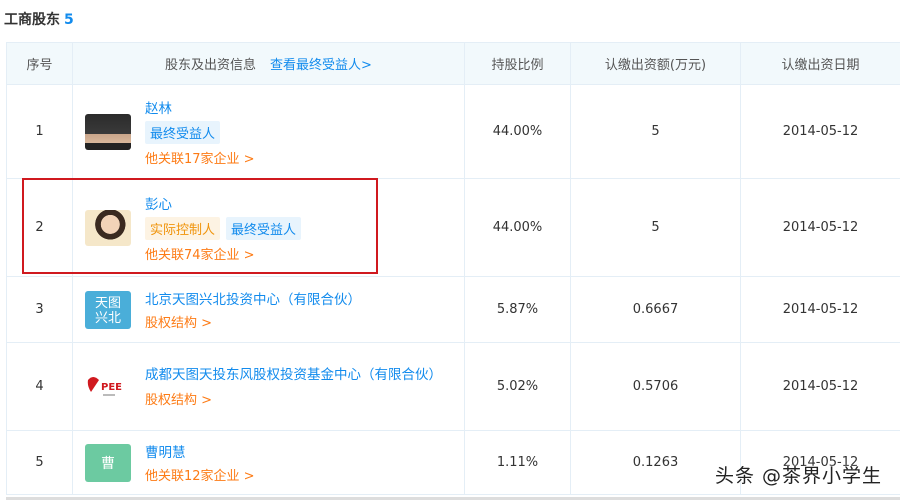 Image resolution: width=900 pixels, height=500 pixels. Describe the element at coordinates (200, 451) in the screenshot. I see `holder-name-link: 曹明慧` at that location.